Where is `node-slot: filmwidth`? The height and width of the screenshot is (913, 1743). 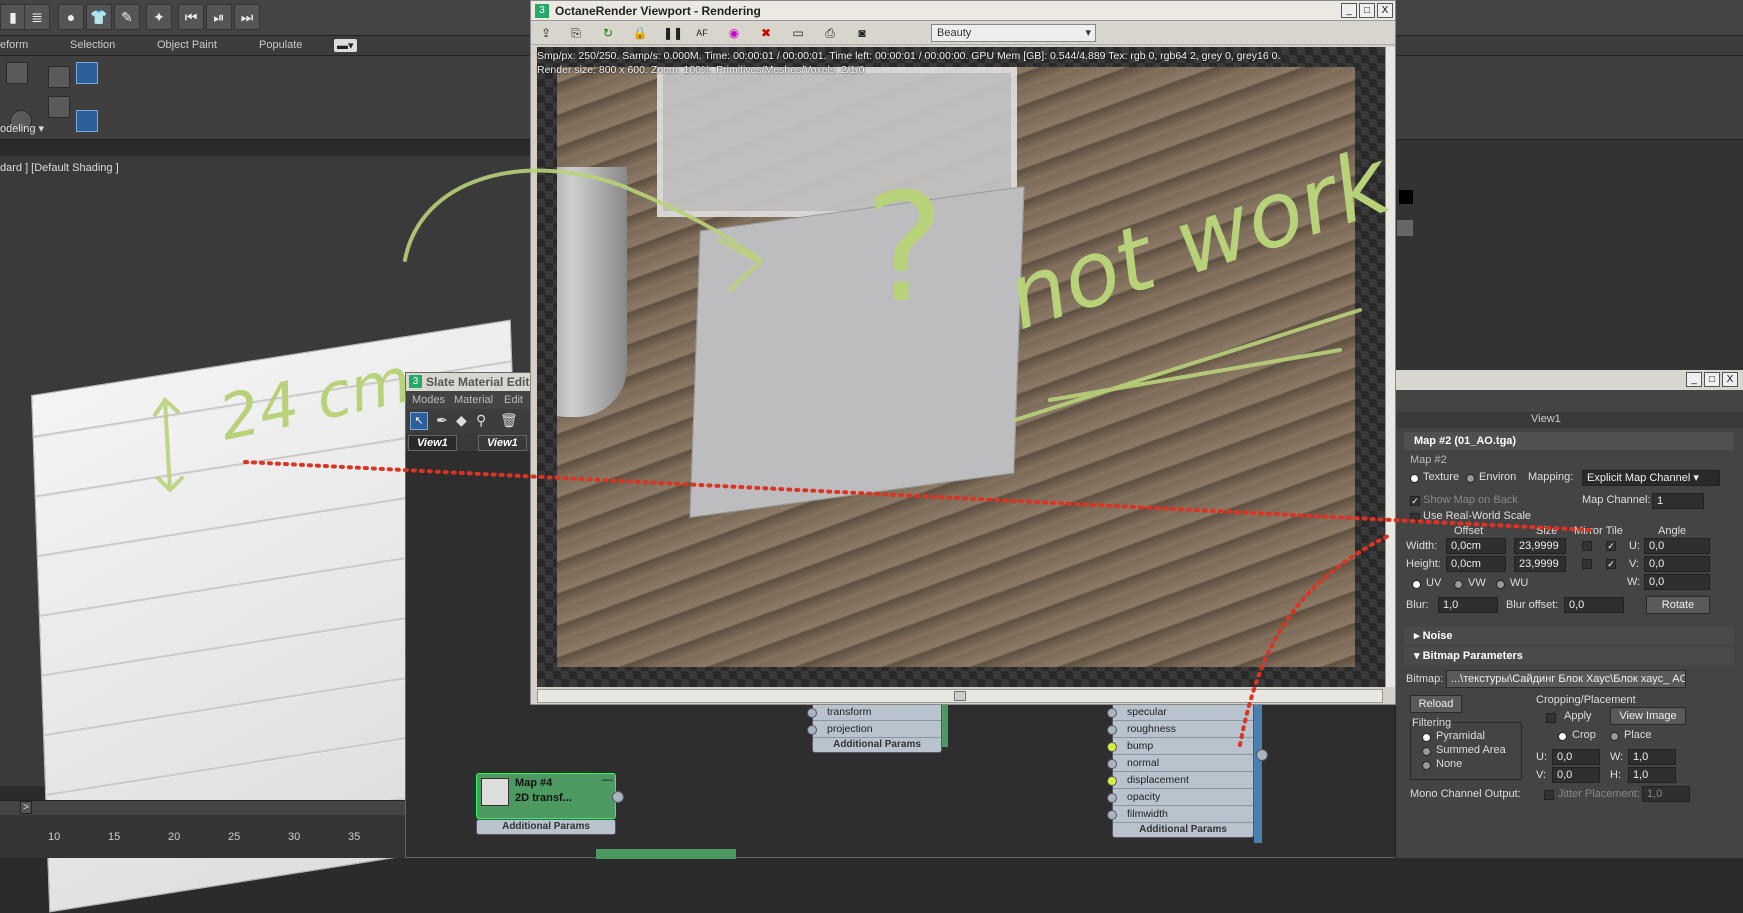
node-slot: filmwidth is located at coordinates (1180, 814).